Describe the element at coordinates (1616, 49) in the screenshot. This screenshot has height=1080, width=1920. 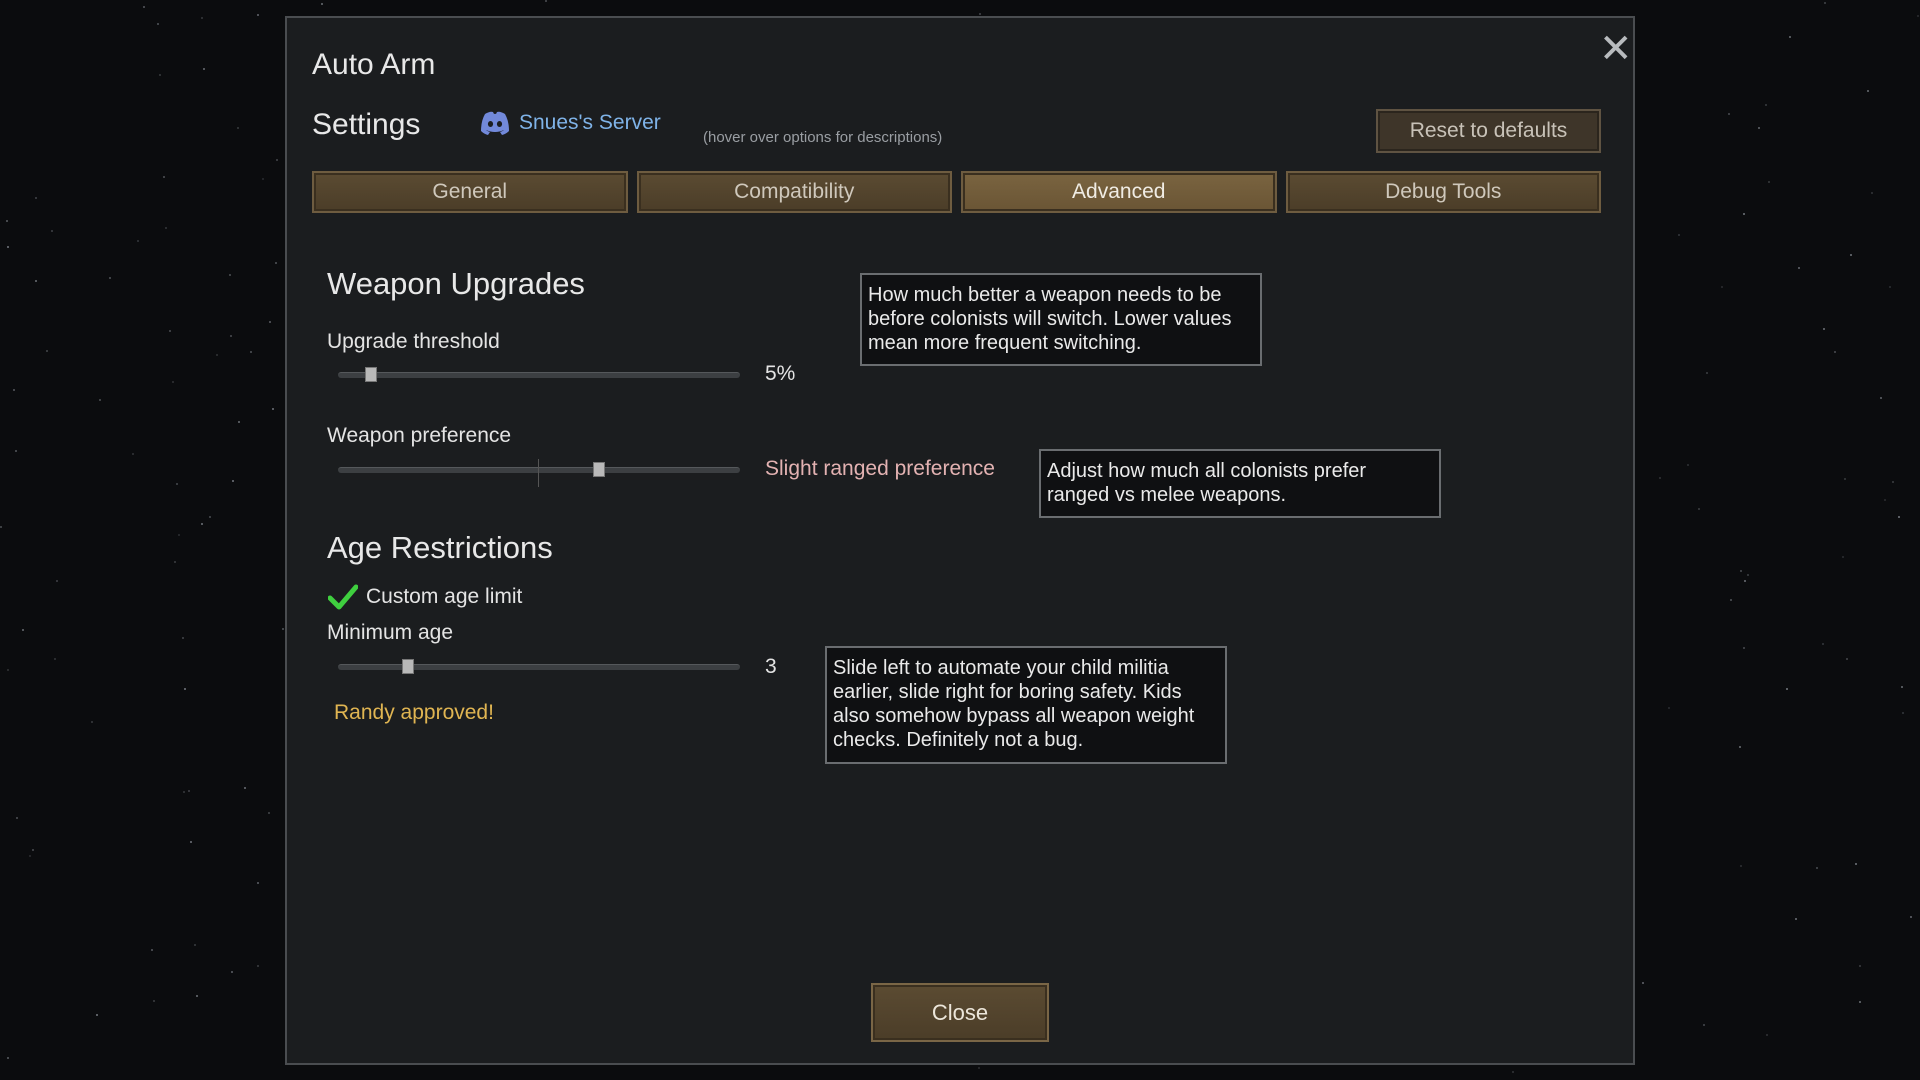
I see `close-icon: ✕` at that location.